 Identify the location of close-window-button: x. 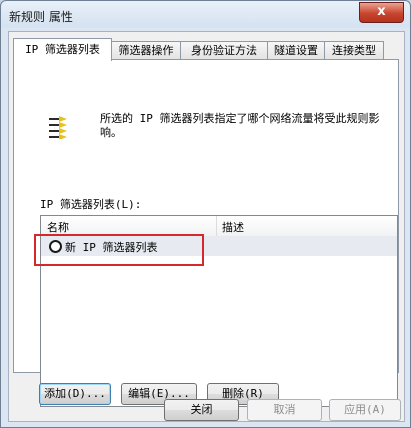
(381, 12).